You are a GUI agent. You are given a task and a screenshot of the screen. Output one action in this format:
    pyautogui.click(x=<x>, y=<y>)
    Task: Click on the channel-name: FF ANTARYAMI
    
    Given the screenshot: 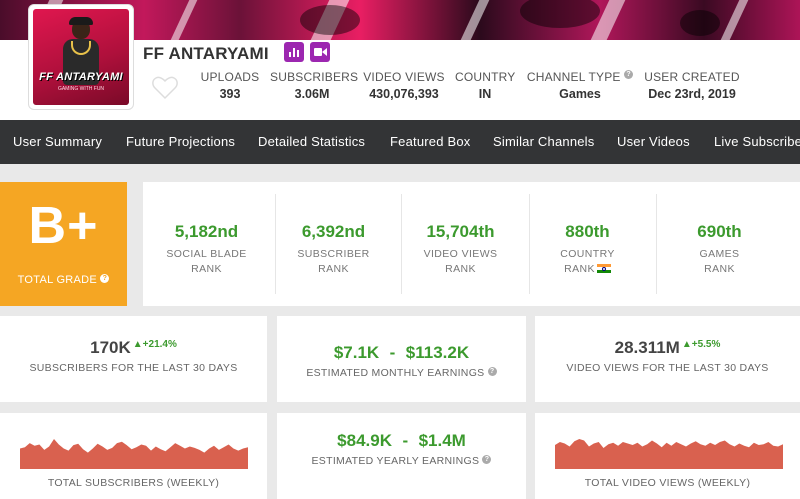 What is the action you would take?
    pyautogui.click(x=206, y=53)
    